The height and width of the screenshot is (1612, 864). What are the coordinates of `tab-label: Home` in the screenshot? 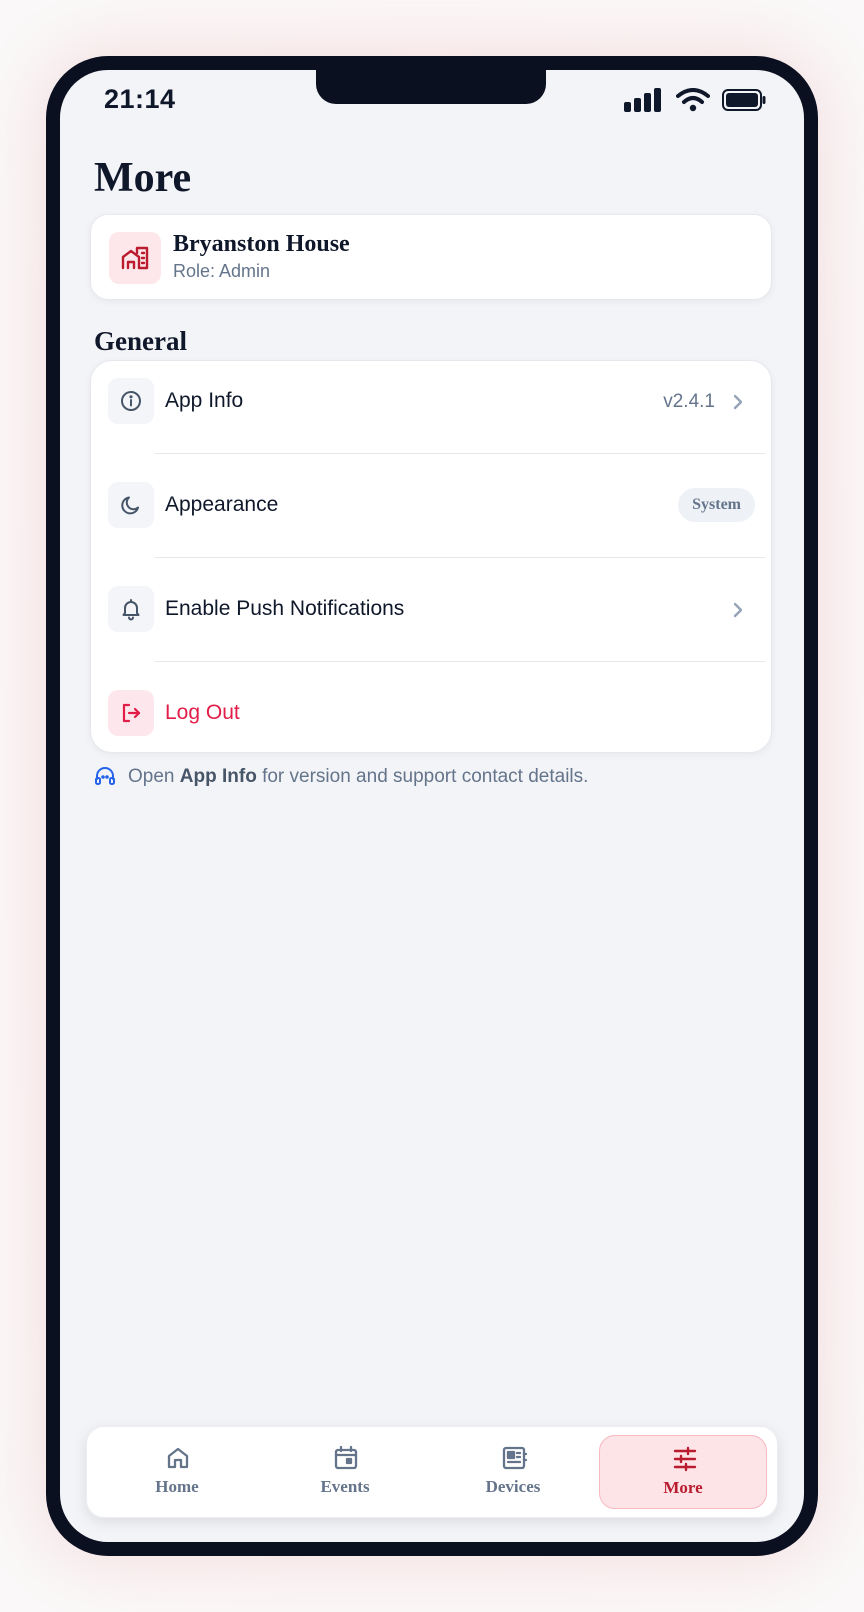 It's located at (177, 1486).